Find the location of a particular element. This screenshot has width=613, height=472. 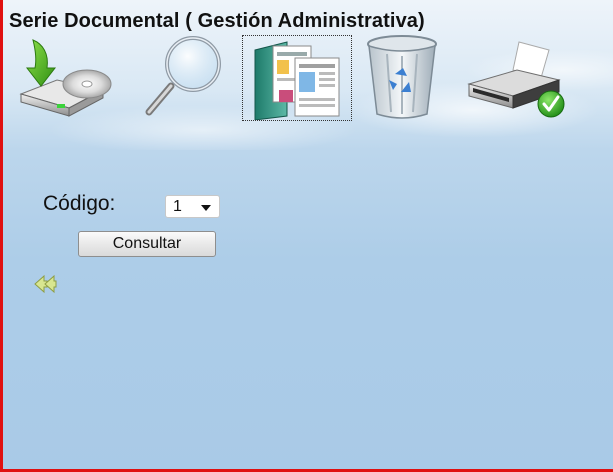

search-button is located at coordinates (185, 77).